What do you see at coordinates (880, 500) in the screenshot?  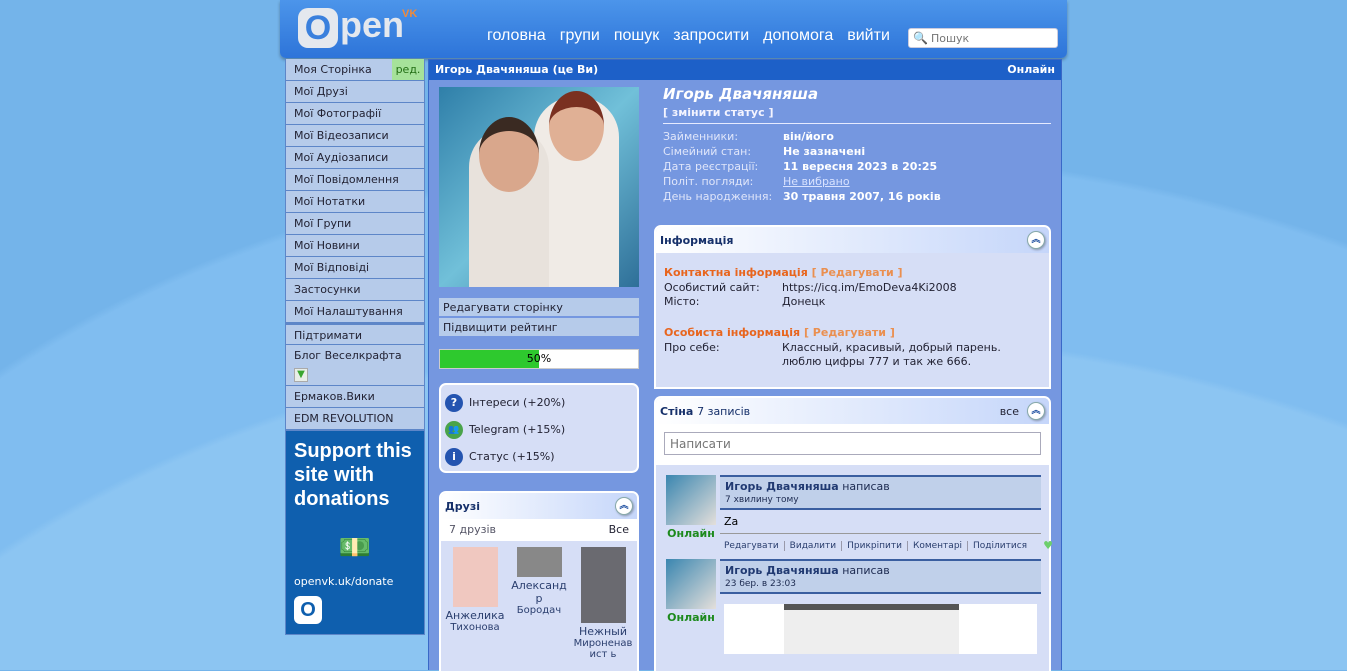 I see `post-time: 7 хвилину тому` at bounding box center [880, 500].